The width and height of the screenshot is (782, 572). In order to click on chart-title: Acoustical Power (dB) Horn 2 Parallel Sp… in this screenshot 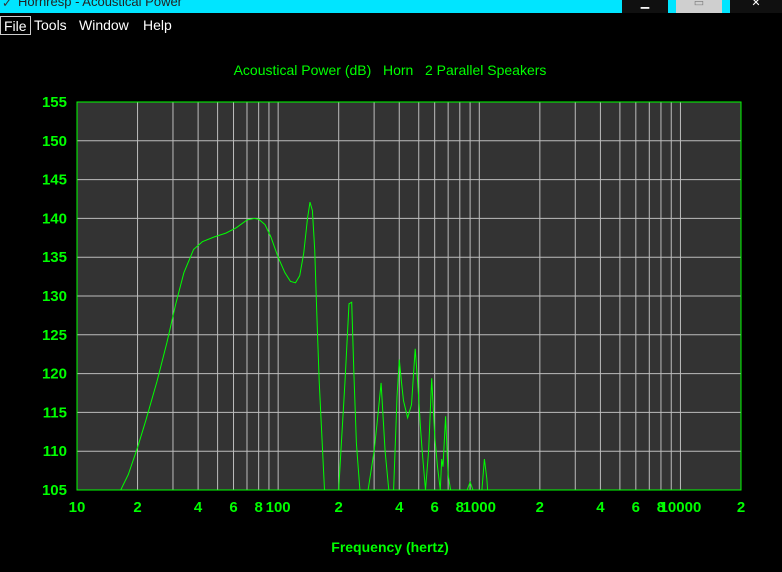, I will do `click(390, 70)`.